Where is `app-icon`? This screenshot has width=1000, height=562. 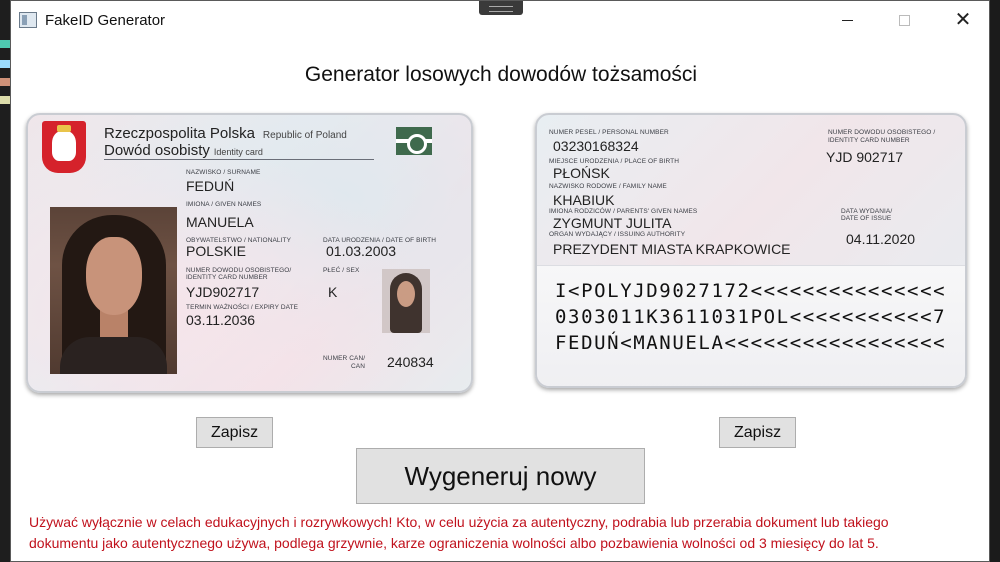
app-icon is located at coordinates (28, 20).